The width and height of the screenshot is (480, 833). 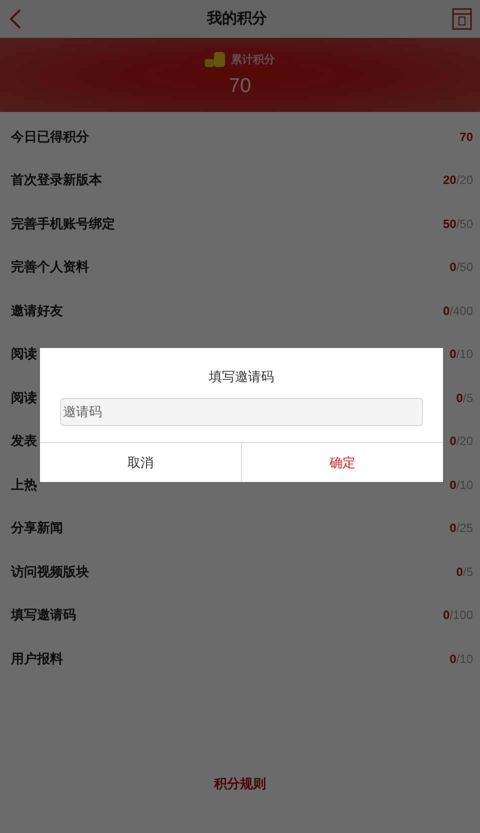 What do you see at coordinates (240, 86) in the screenshot?
I see `total-points-value: 70` at bounding box center [240, 86].